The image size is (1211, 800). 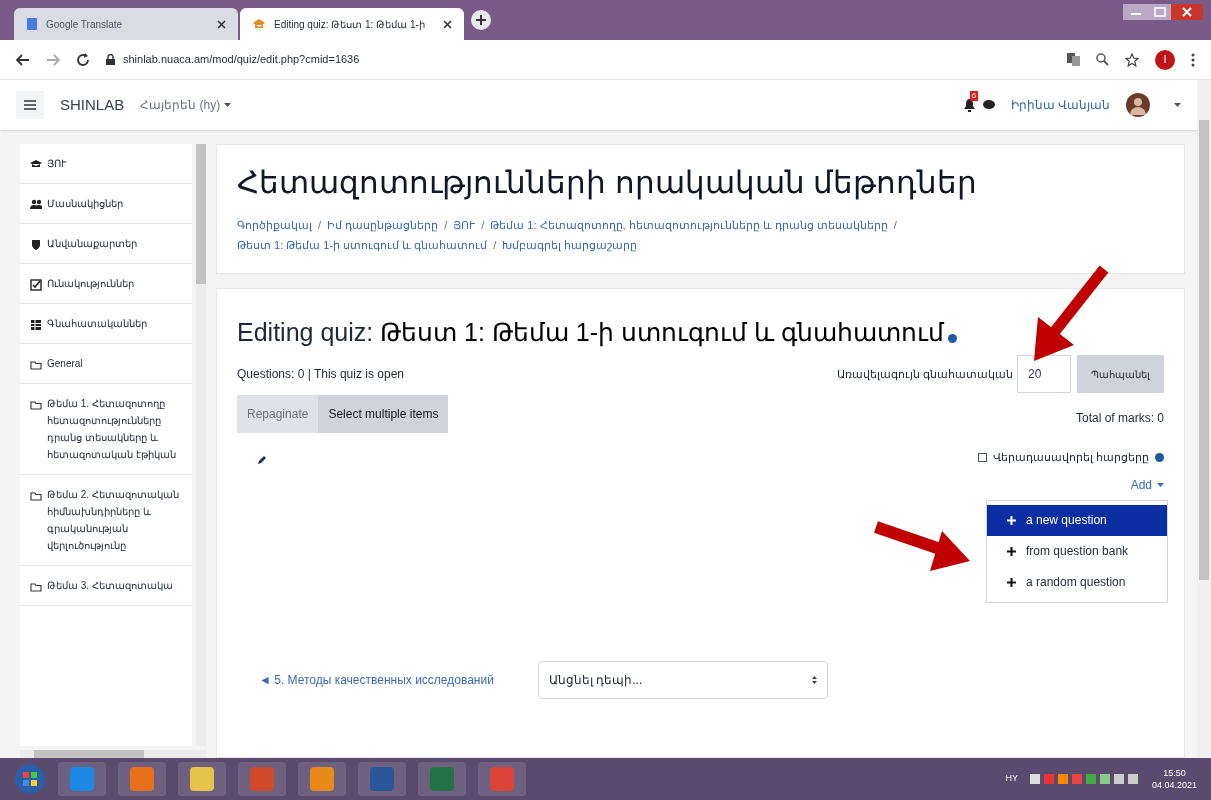 I want to click on site-name: SHINLAB, so click(x=92, y=105).